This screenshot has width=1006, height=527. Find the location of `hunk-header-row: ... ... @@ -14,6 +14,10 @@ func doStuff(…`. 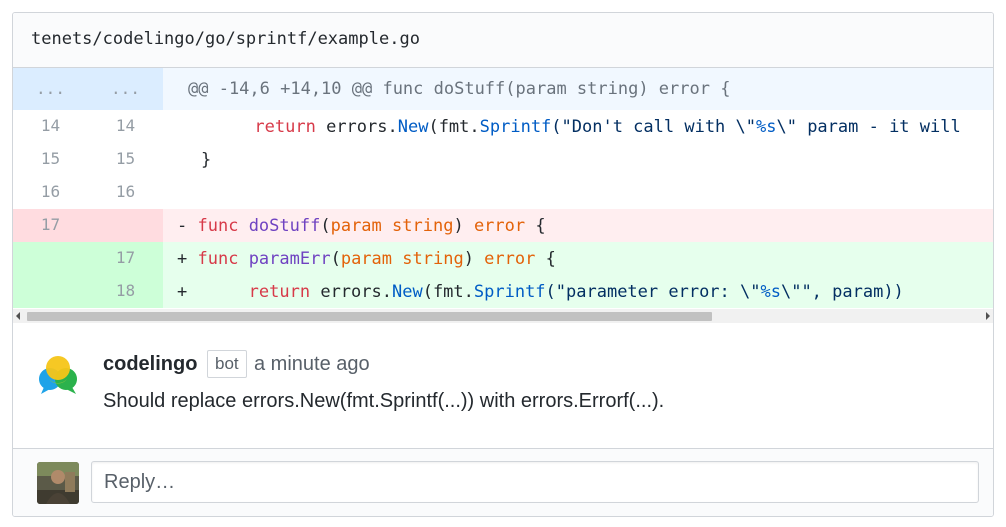

hunk-header-row: ... ... @@ -14,6 +14,10 @@ func doStuff(… is located at coordinates (503, 89).